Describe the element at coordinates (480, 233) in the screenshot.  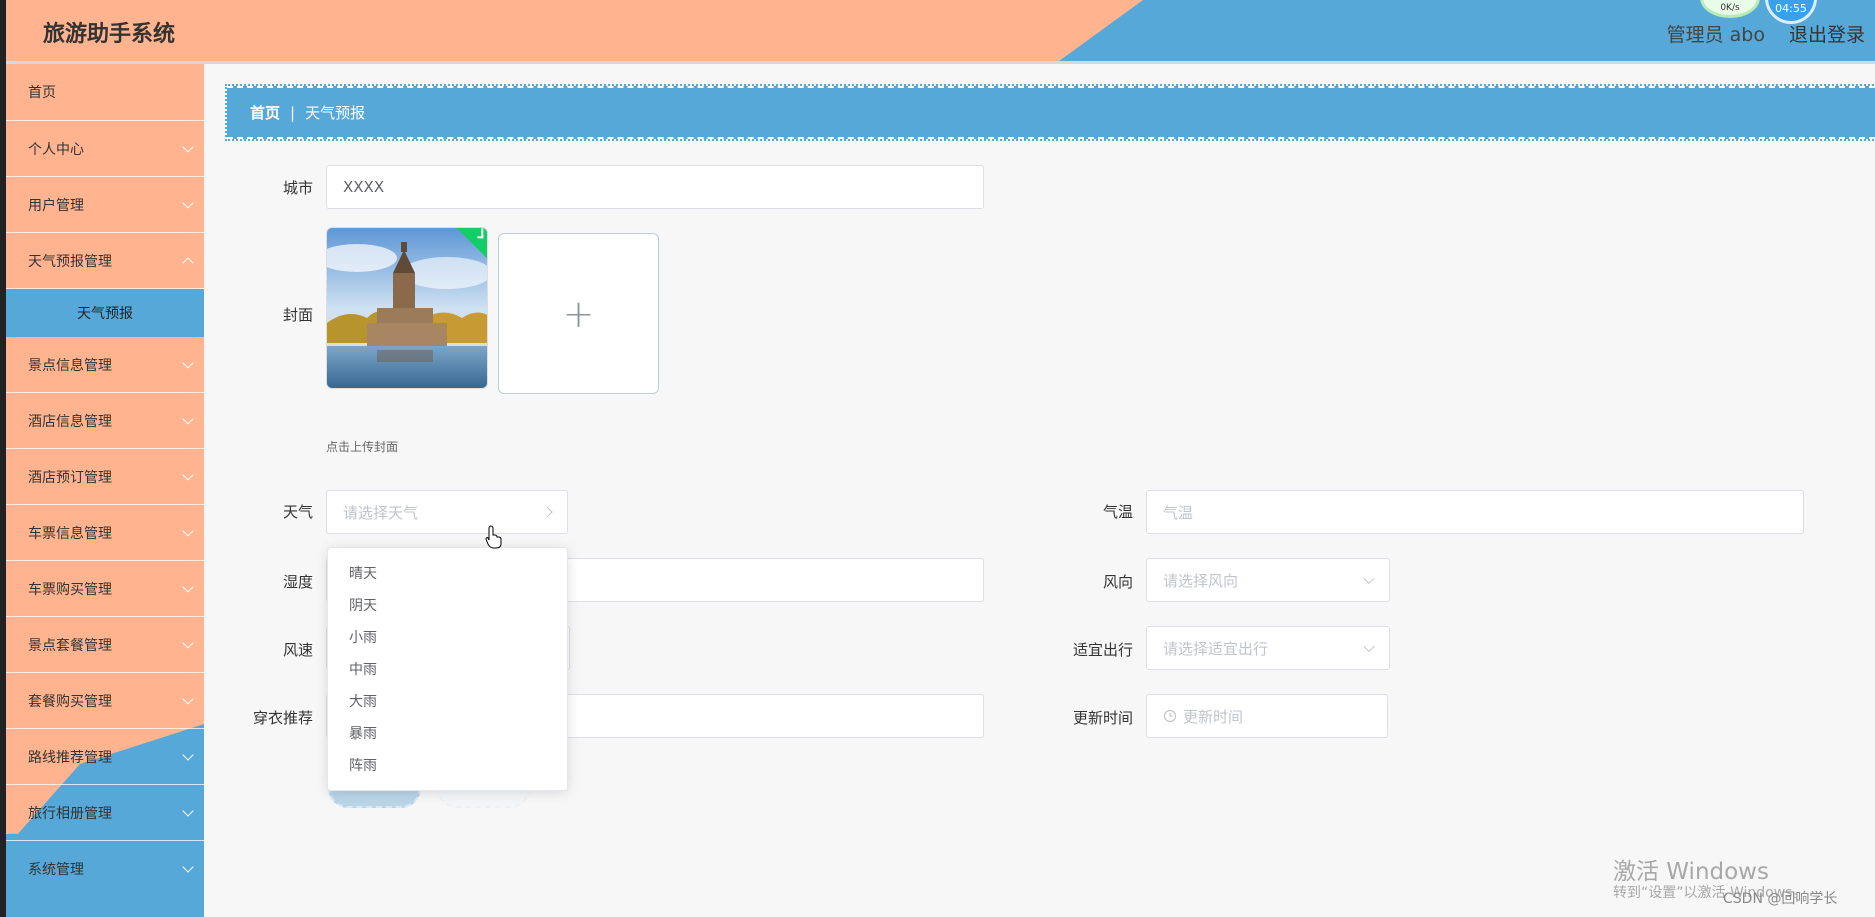
I see `check-icon` at that location.